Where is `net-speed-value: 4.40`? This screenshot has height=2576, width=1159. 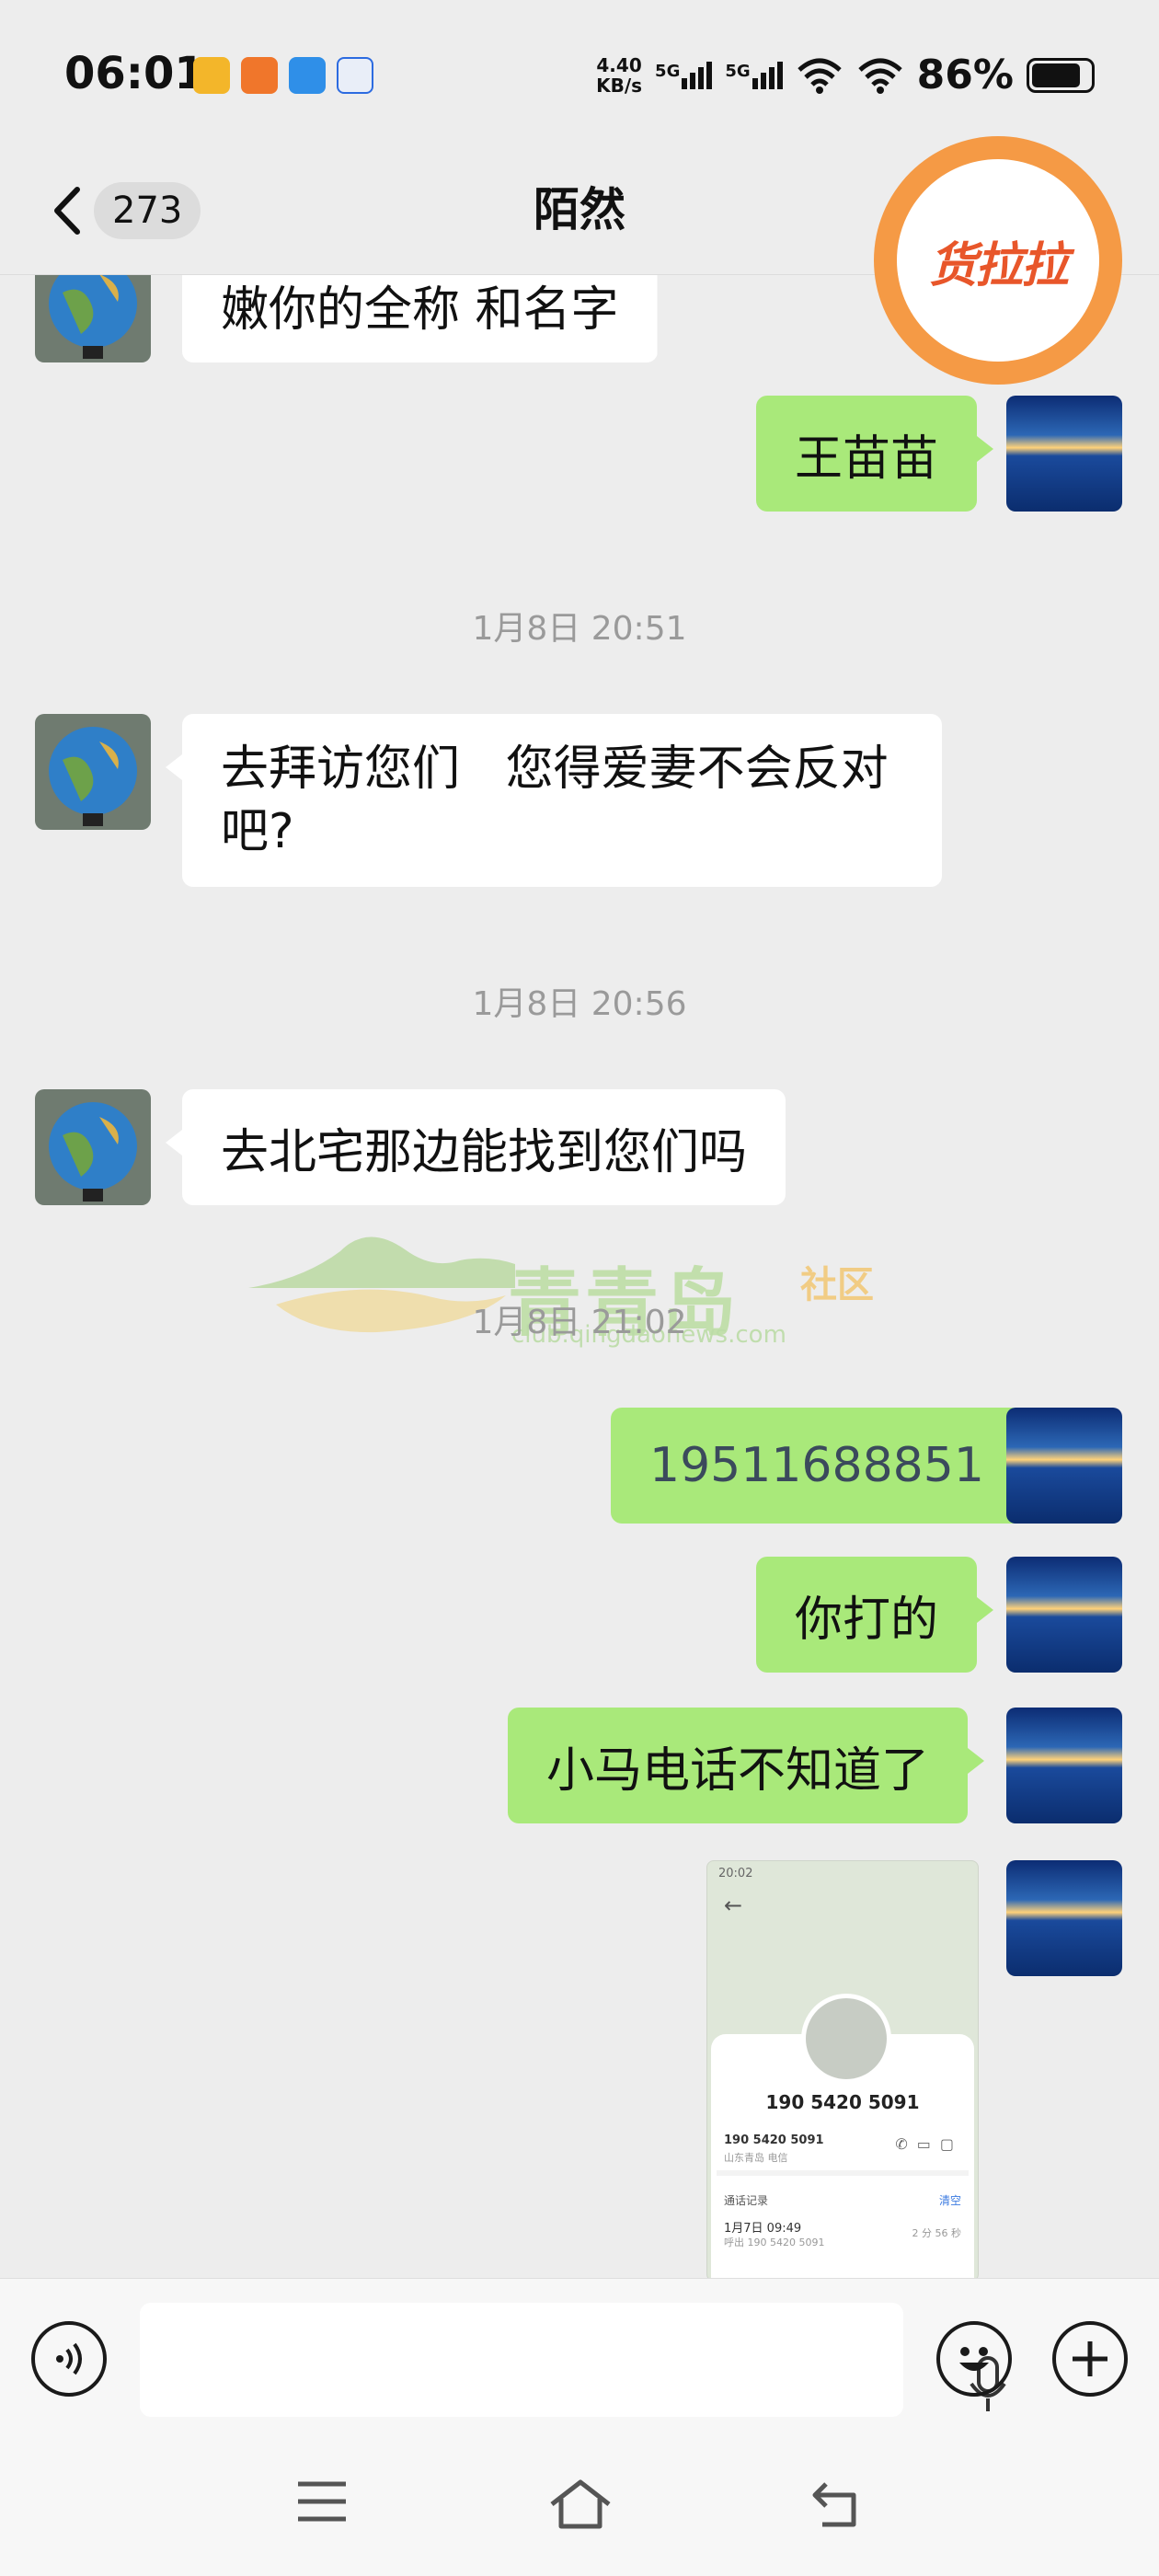 net-speed-value: 4.40 is located at coordinates (619, 64).